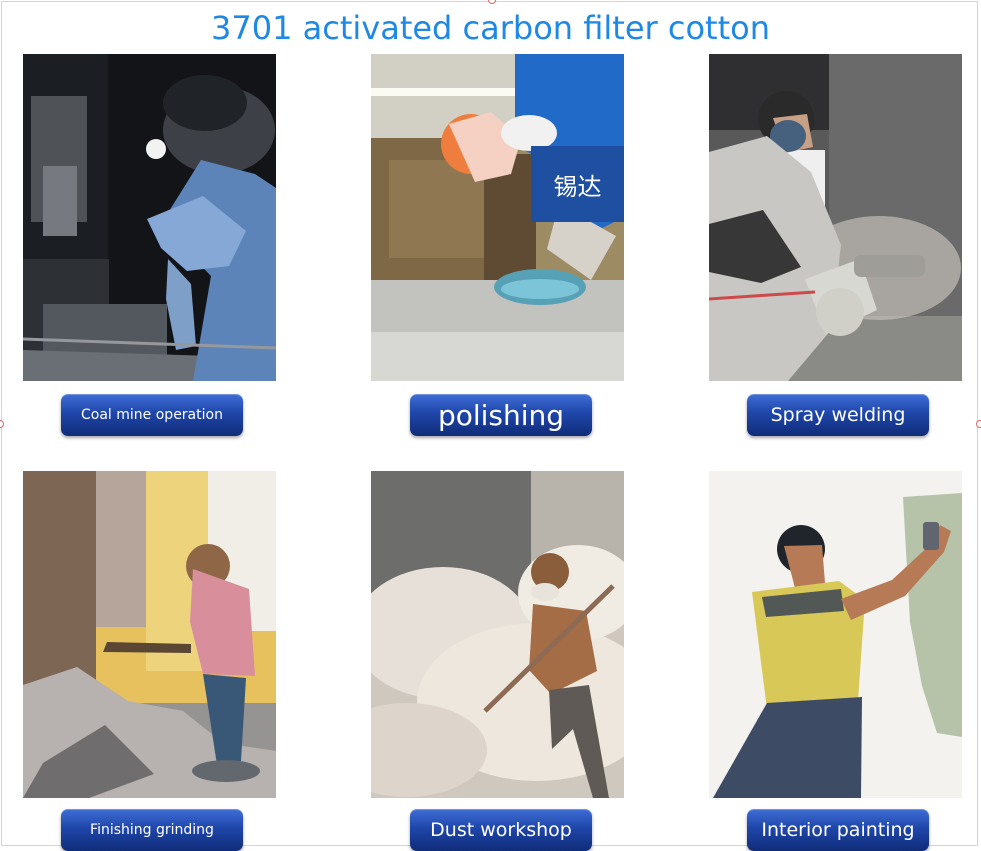  I want to click on coal-mine-operation-label: Coal mine operation, so click(152, 415).